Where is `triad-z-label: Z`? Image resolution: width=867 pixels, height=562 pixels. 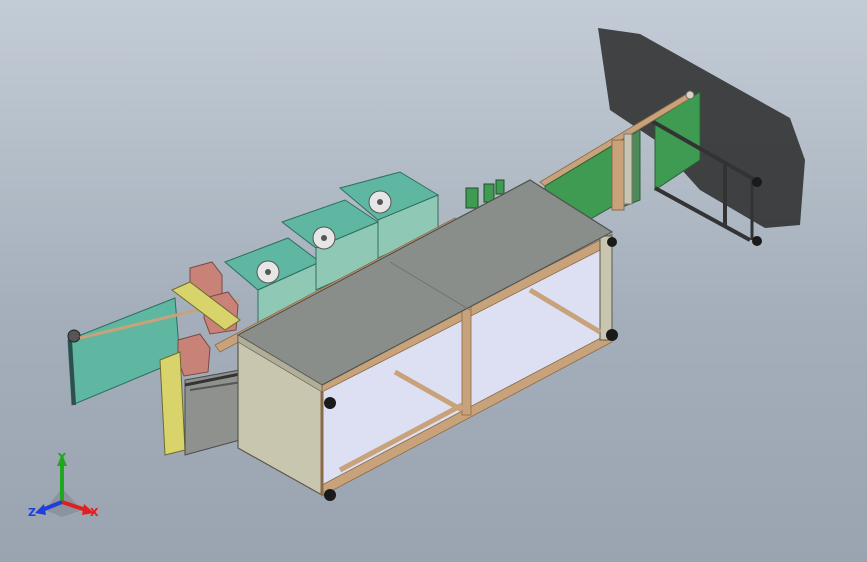
triad-z-label: Z is located at coordinates (32, 512).